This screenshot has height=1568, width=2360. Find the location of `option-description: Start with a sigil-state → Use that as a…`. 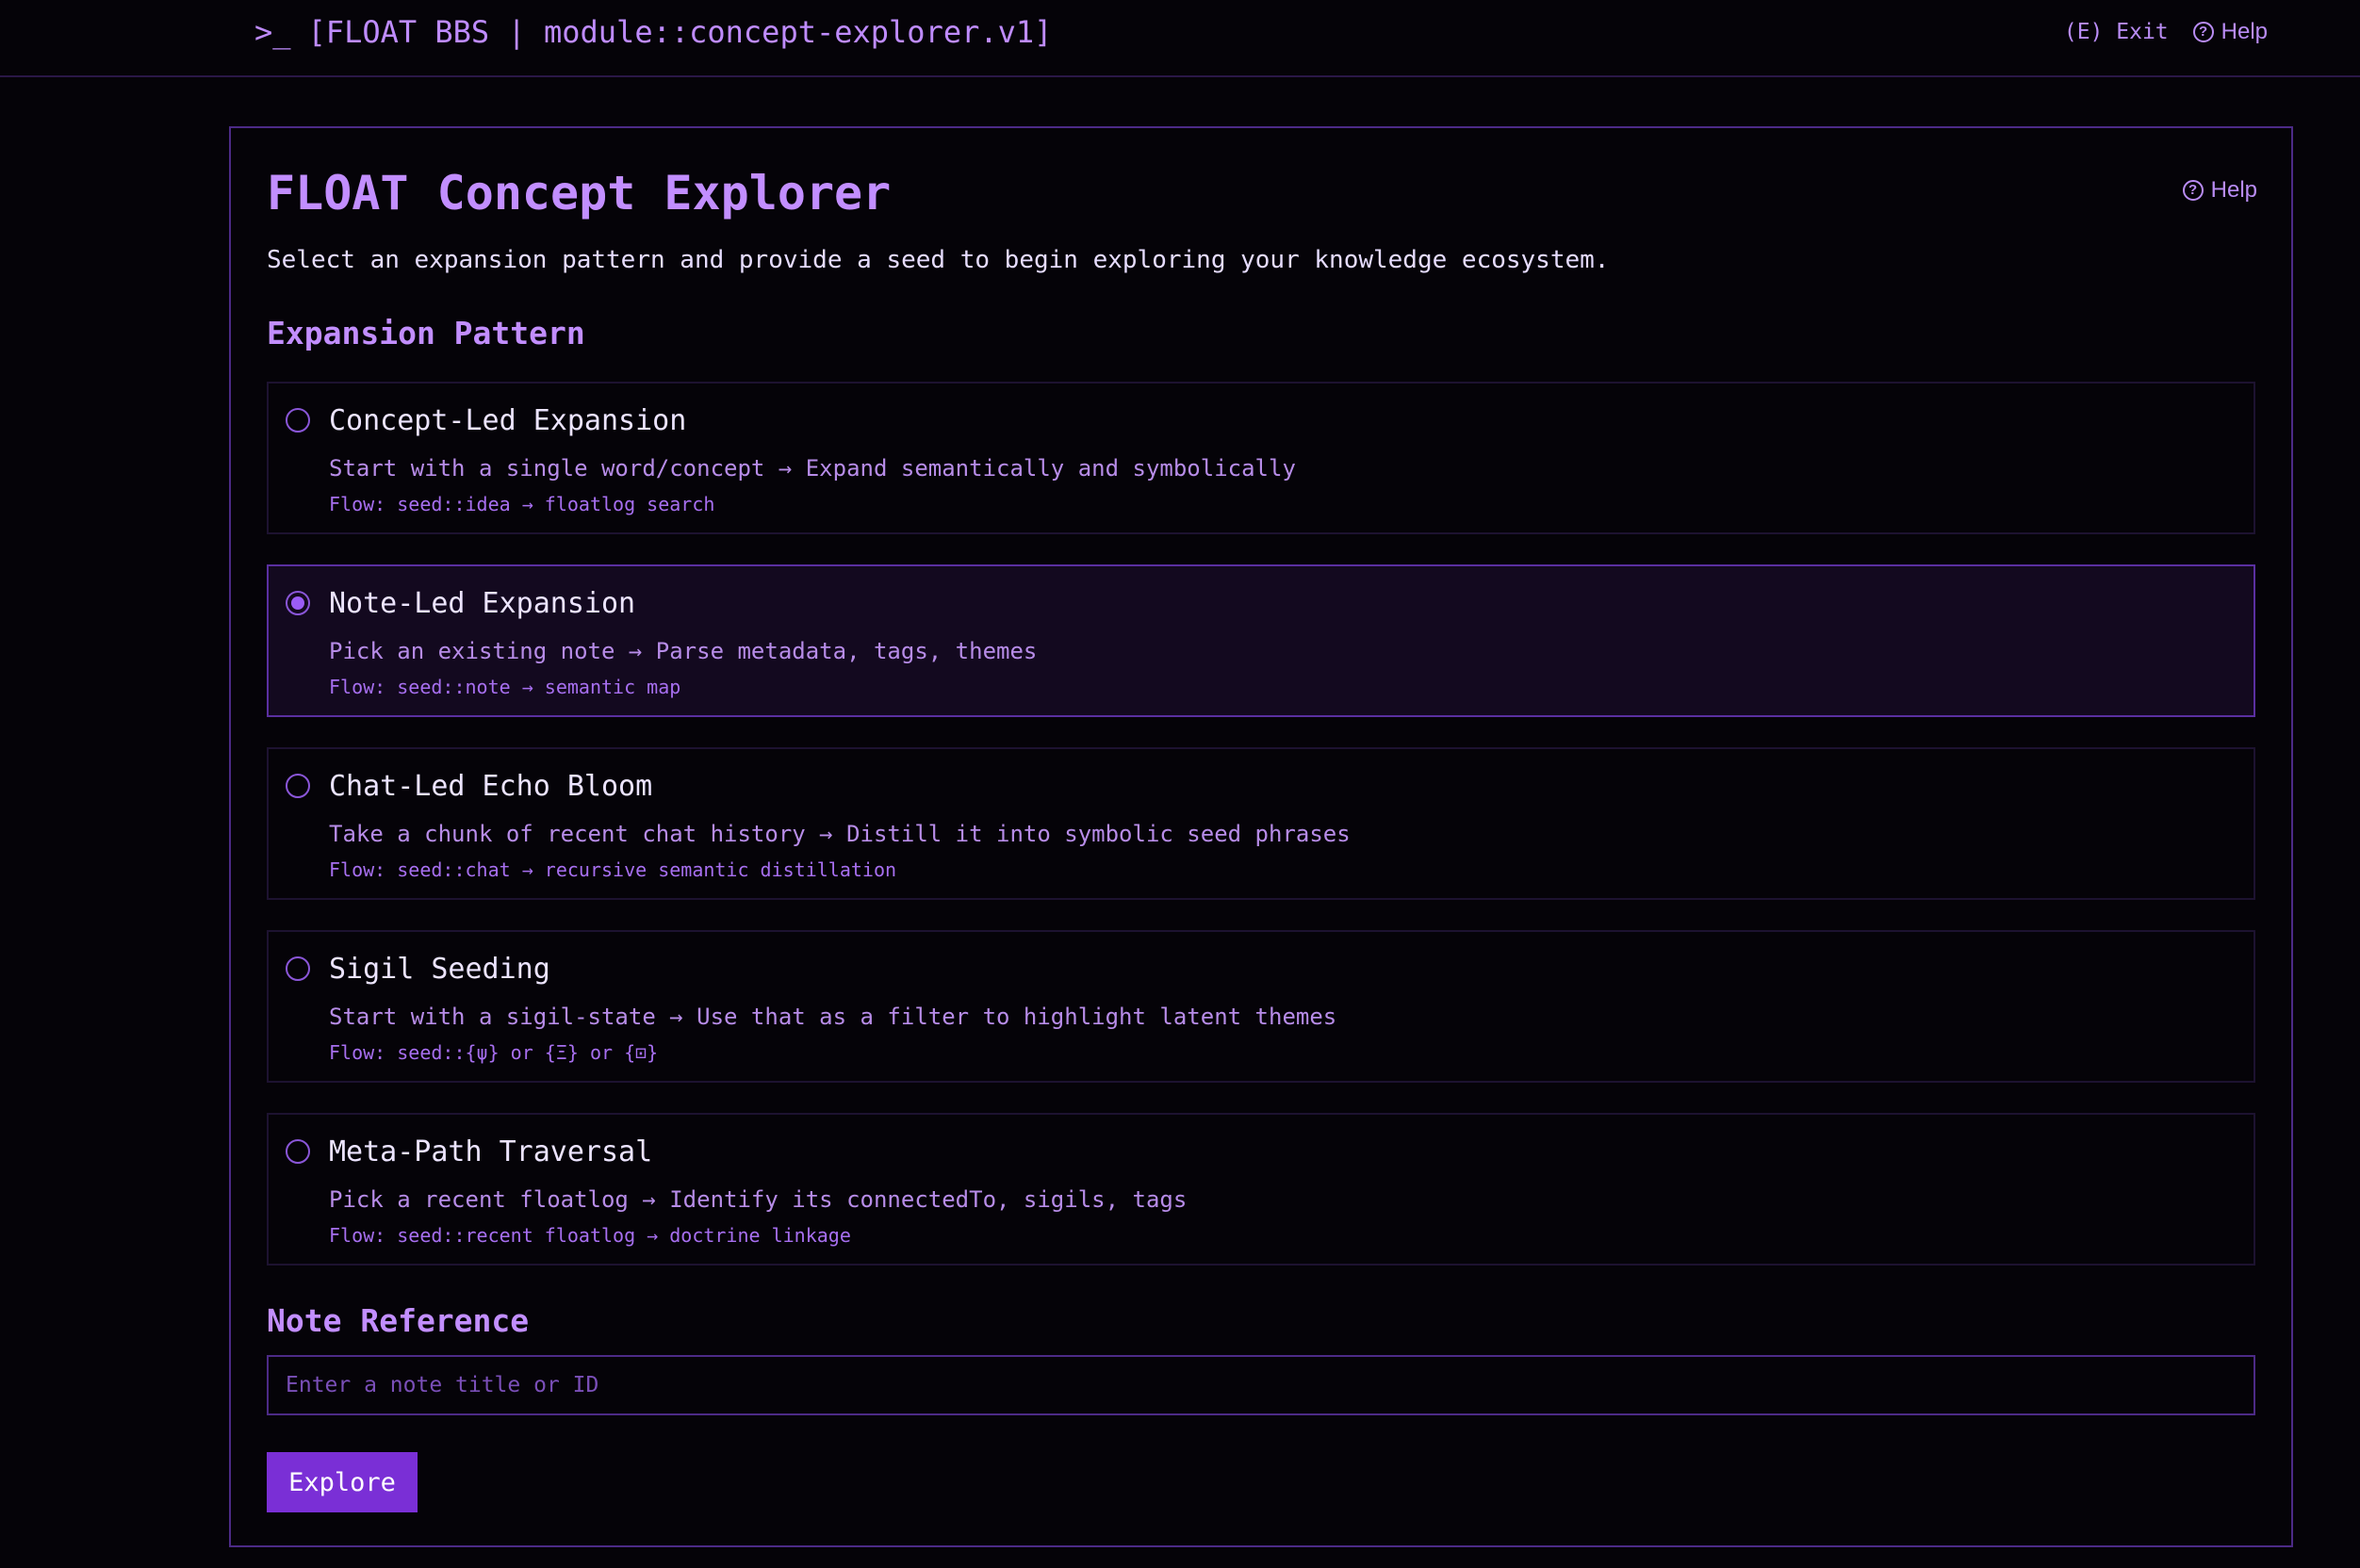

option-description: Start with a sigil-state → Use that as a… is located at coordinates (833, 1017).